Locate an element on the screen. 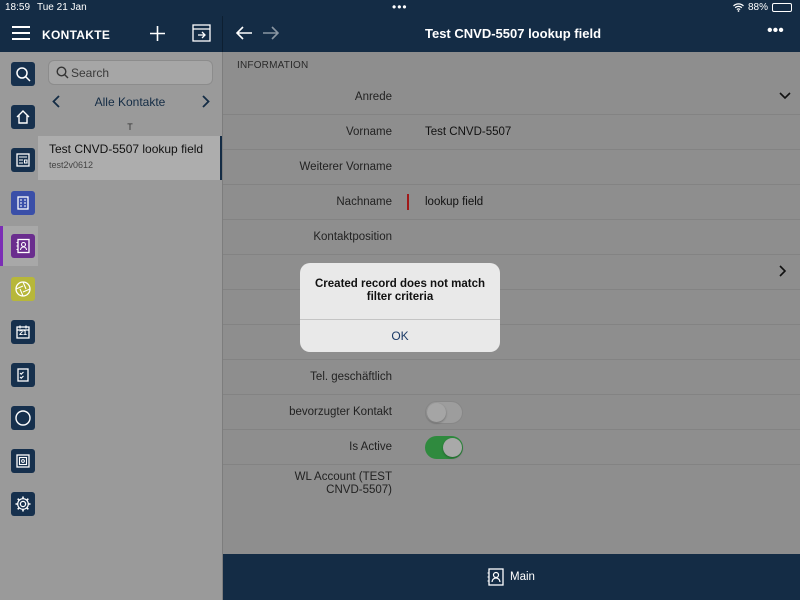 This screenshot has height=600, width=800. list-item-subtitle: test2v0612 is located at coordinates (71, 165).